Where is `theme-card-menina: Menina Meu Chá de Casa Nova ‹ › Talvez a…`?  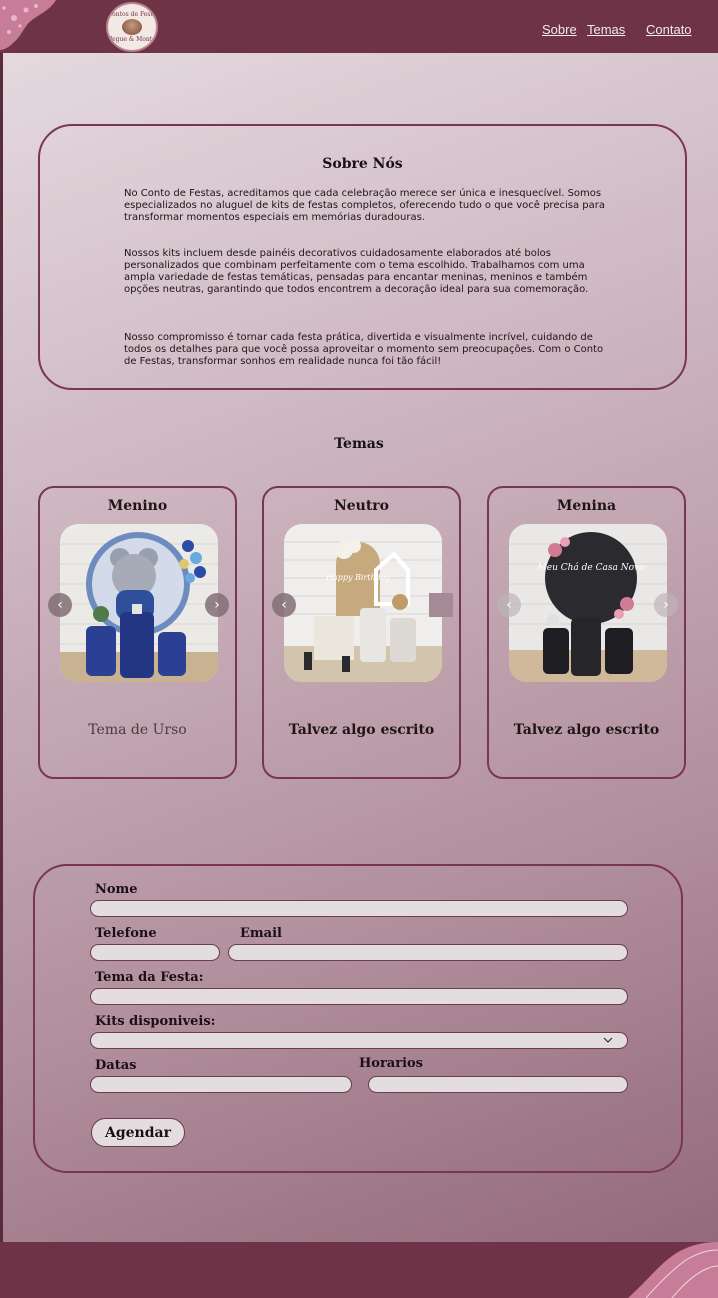 theme-card-menina: Menina Meu Chá de Casa Nova ‹ › Talvez a… is located at coordinates (586, 632).